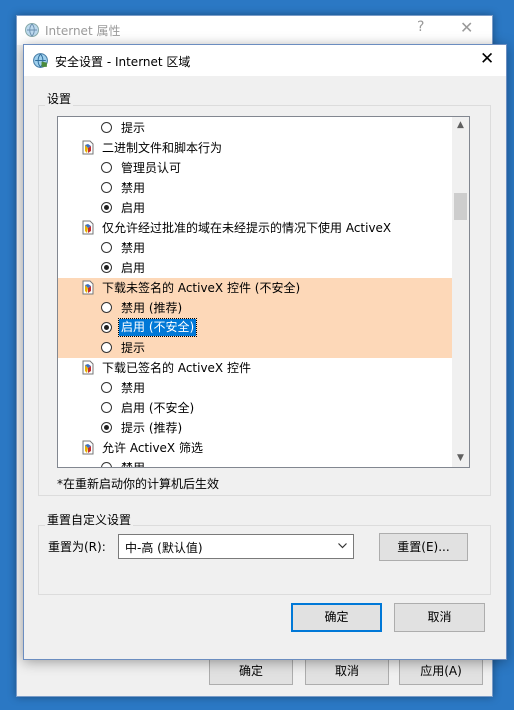 The image size is (514, 710). I want to click on restart-note: *在重新启动你的计算机后生效, so click(138, 484).